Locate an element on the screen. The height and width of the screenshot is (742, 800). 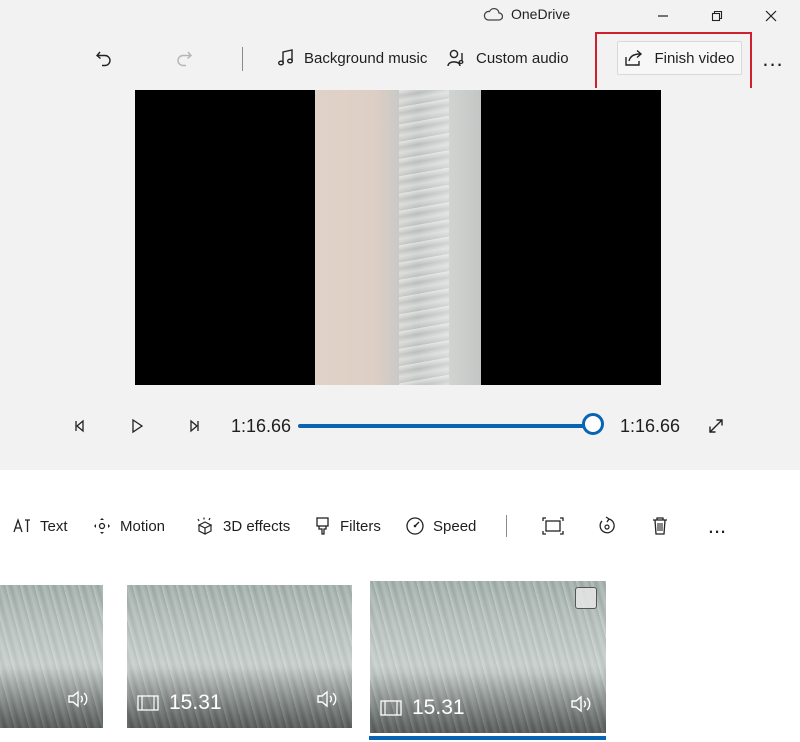
custom-audio-label: Custom audio is located at coordinates (522, 58).